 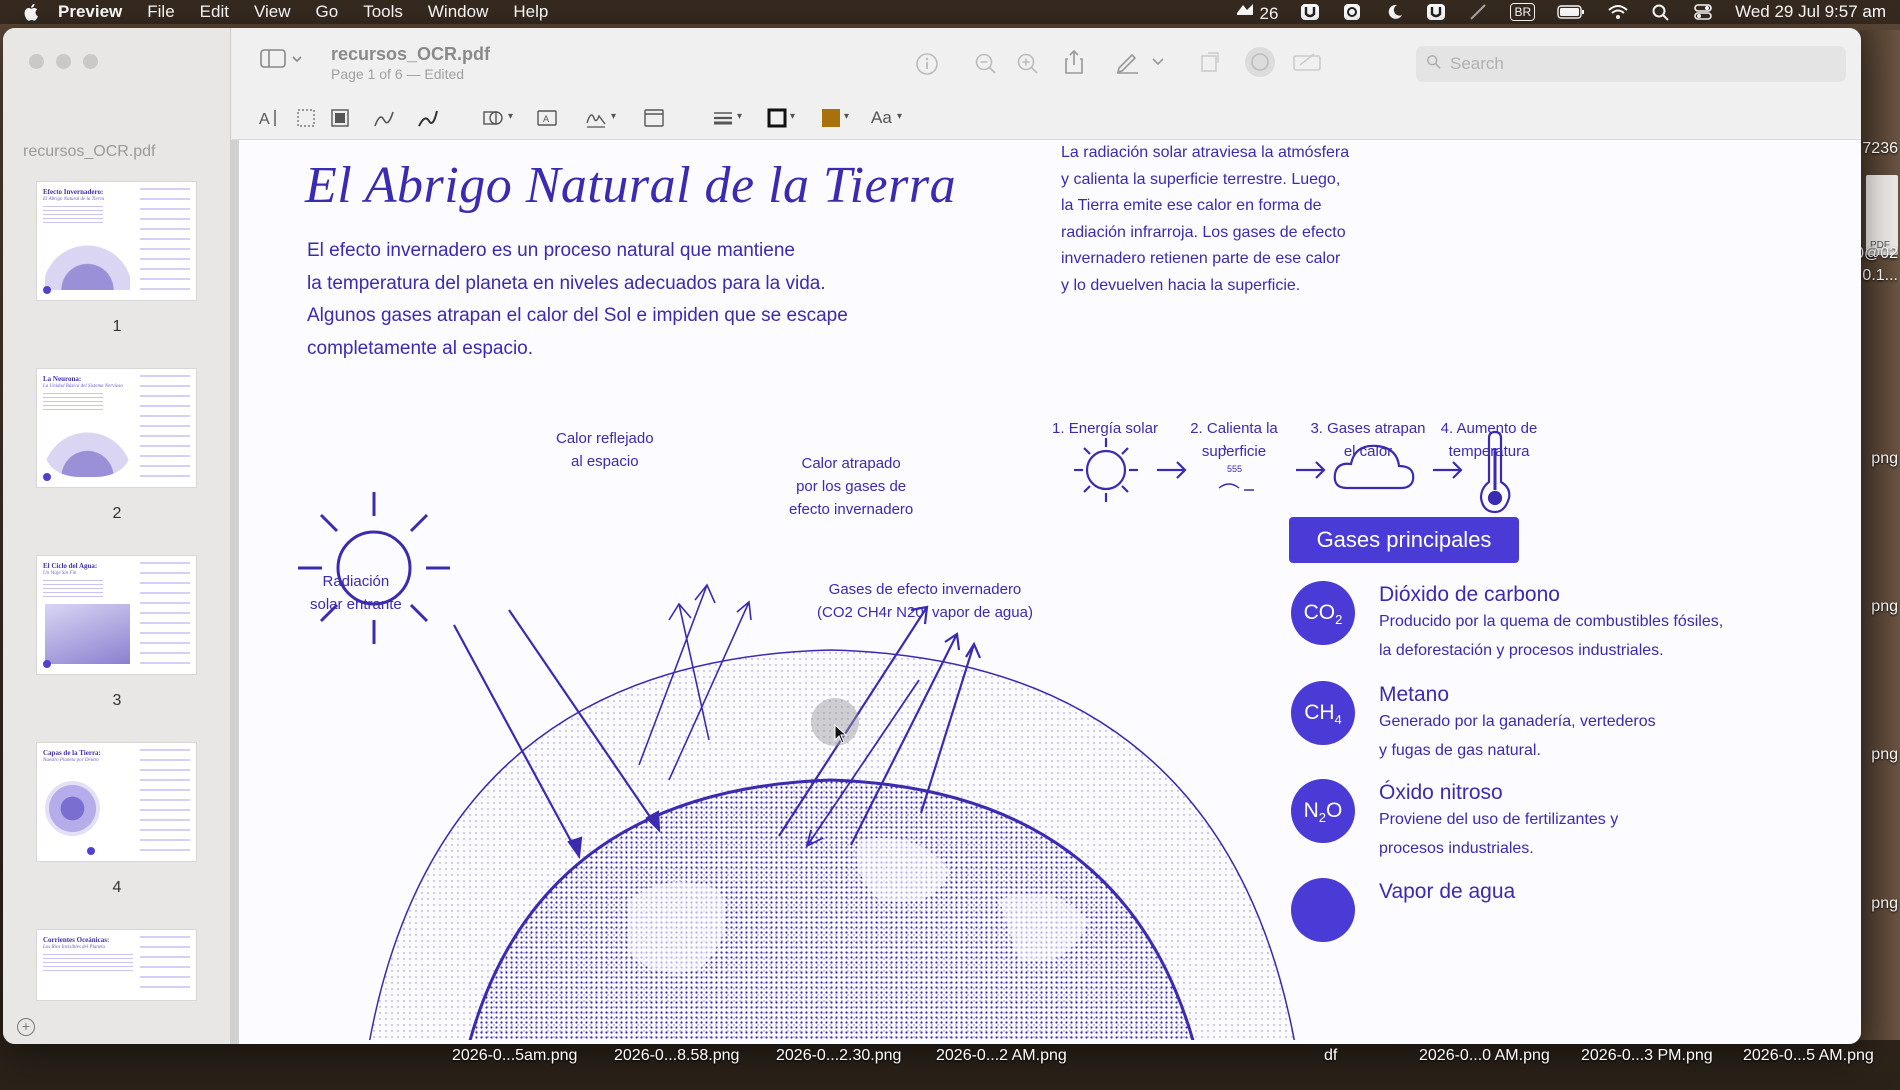 What do you see at coordinates (1127, 61) in the screenshot?
I see `markup-pen-icon` at bounding box center [1127, 61].